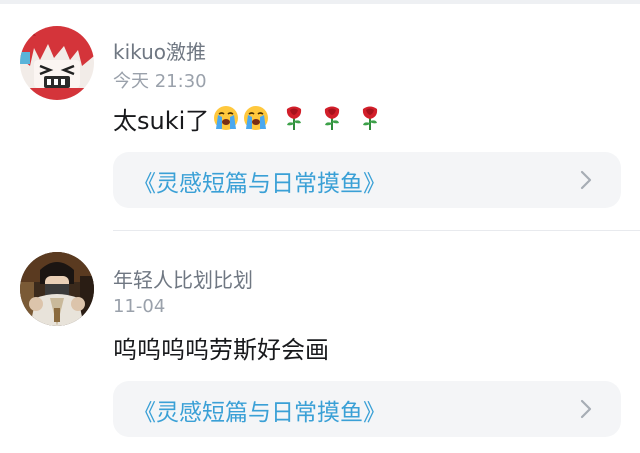  I want to click on avatar-image-character, so click(57, 289).